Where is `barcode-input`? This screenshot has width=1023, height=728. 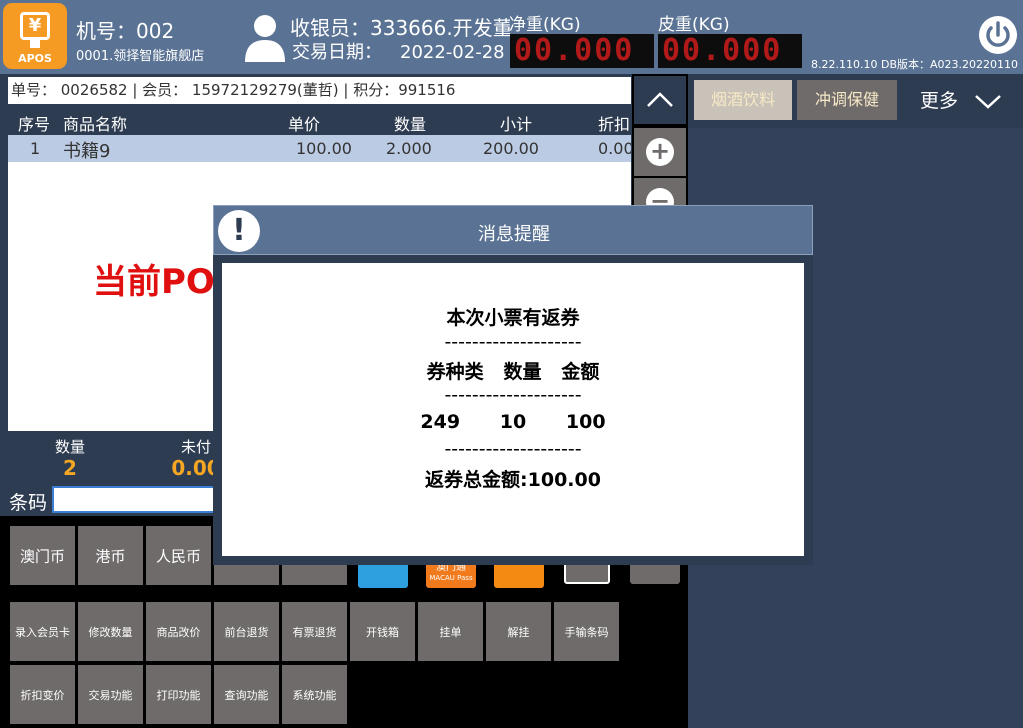 barcode-input is located at coordinates (142, 499).